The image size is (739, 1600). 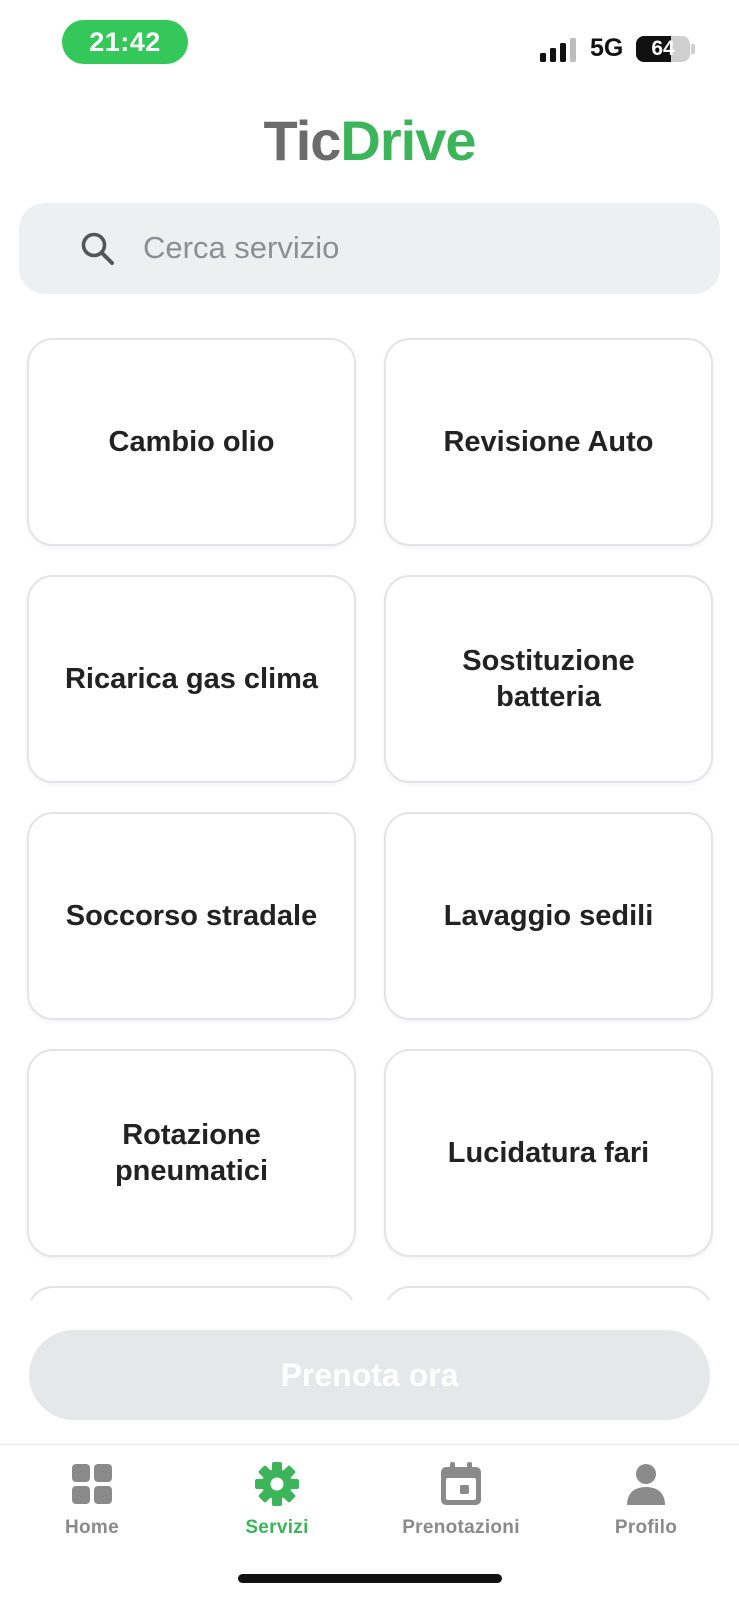 I want to click on tab-home: Home, so click(x=92, y=1507).